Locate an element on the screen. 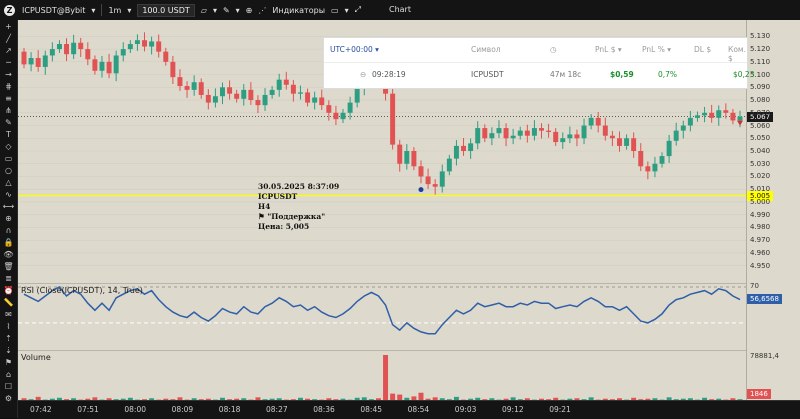 Image resolution: width=800 pixels, height=419 pixels. annotation-timeframe: H4 is located at coordinates (264, 206).